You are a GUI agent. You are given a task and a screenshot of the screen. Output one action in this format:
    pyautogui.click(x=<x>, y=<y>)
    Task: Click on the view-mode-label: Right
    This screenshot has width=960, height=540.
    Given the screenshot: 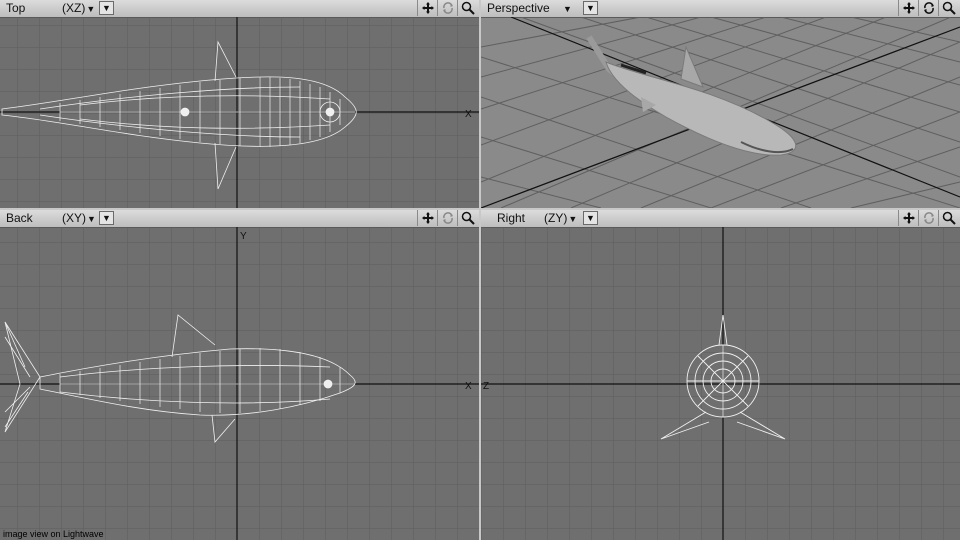 What is the action you would take?
    pyautogui.click(x=511, y=218)
    